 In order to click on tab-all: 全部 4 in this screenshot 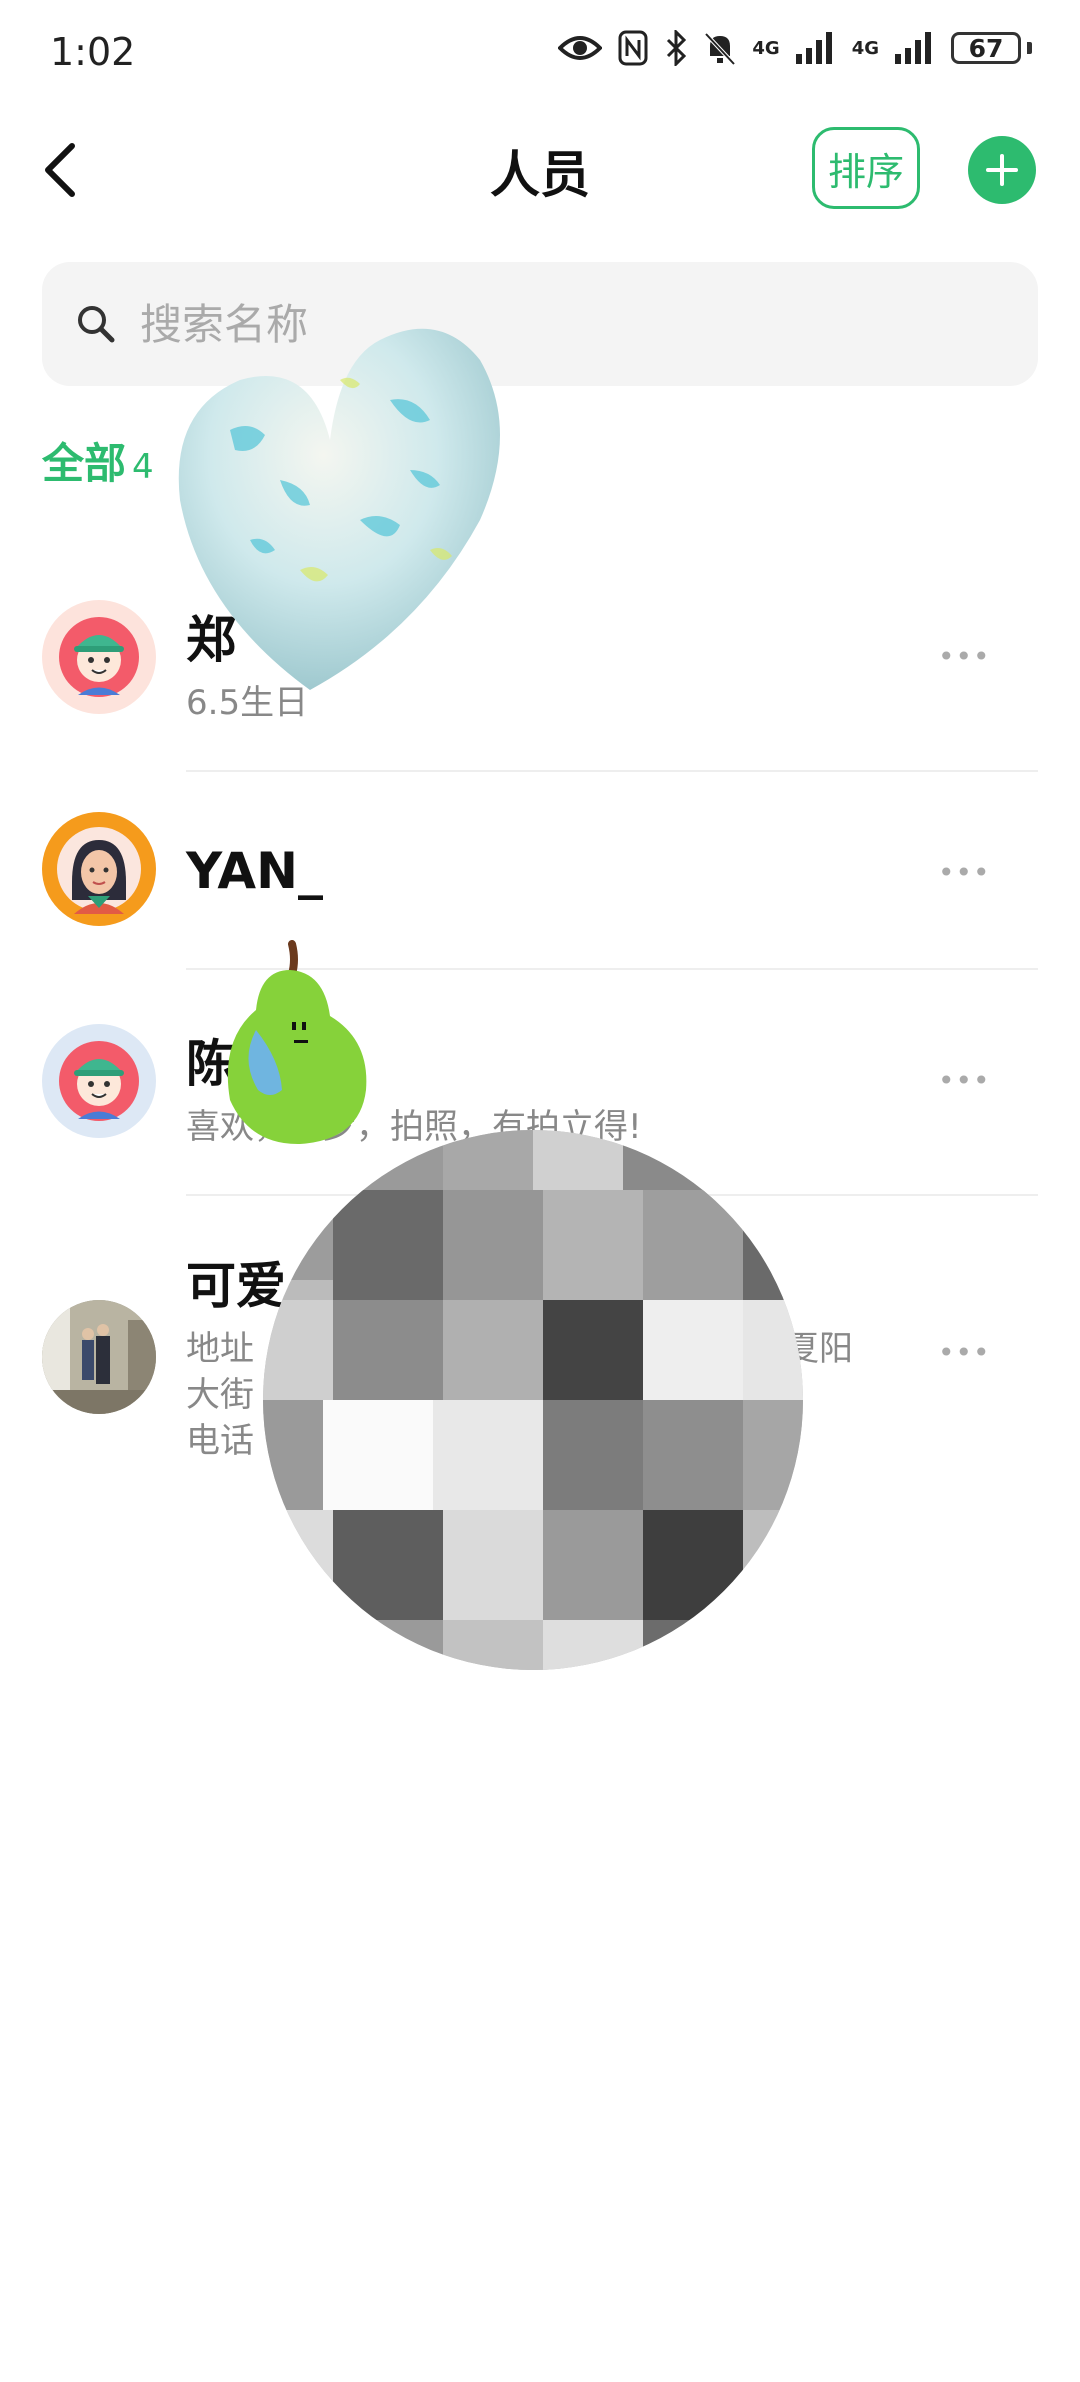, I will do `click(98, 460)`.